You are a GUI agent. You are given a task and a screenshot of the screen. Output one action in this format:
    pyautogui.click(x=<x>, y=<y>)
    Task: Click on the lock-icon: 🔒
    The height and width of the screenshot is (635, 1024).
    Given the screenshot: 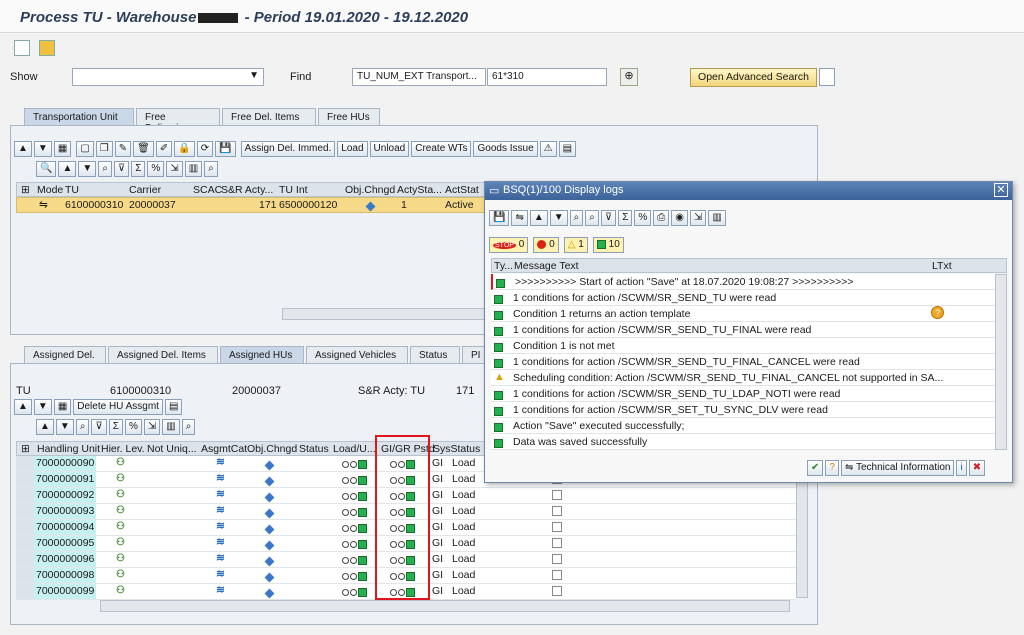 What is the action you would take?
    pyautogui.click(x=184, y=149)
    